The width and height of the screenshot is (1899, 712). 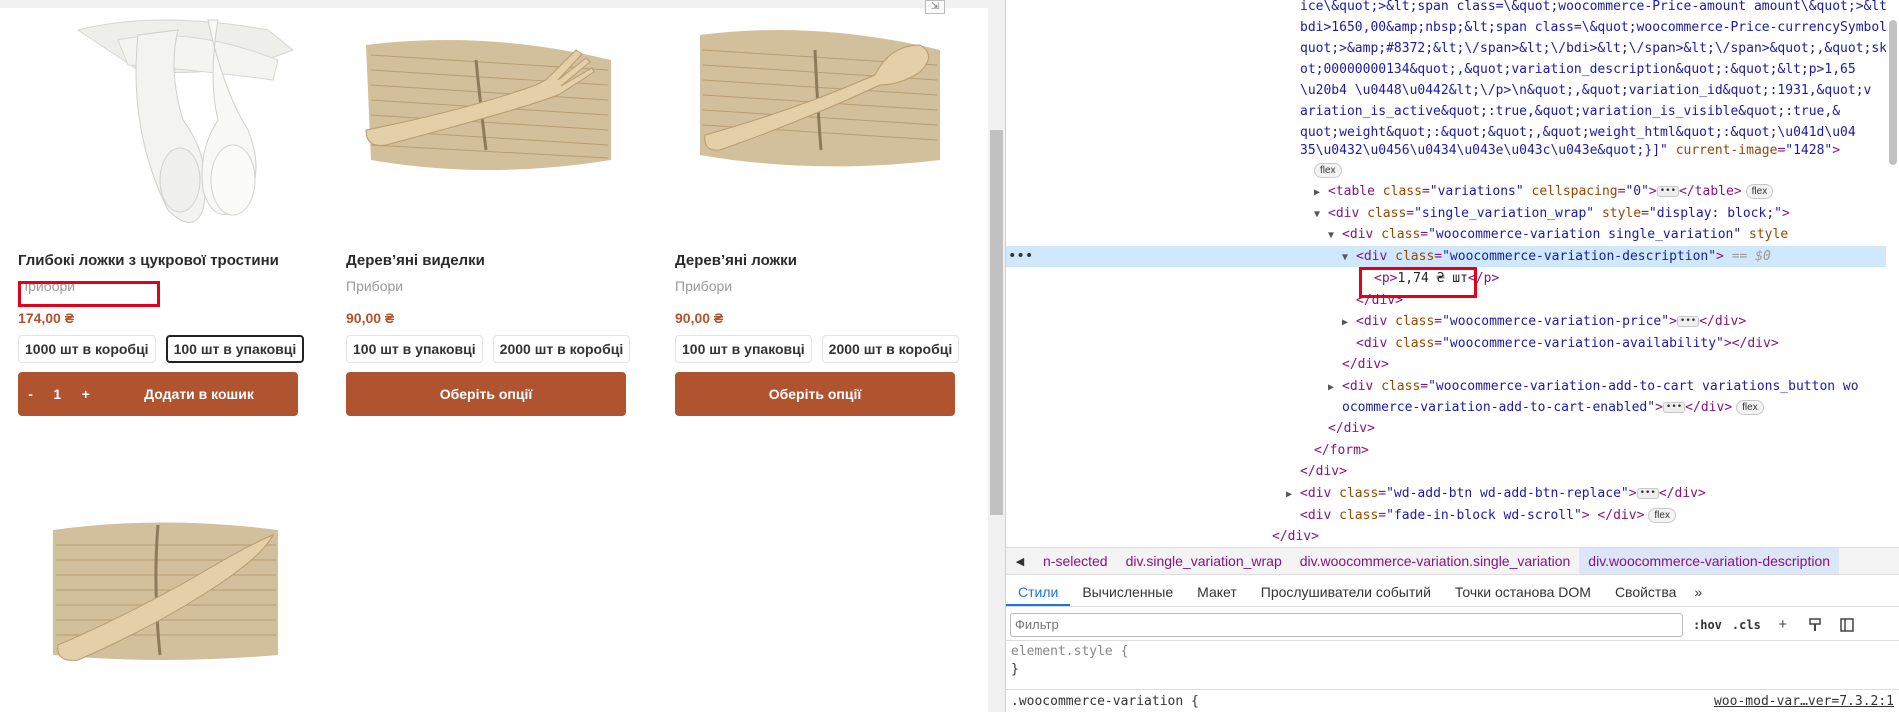 I want to click on variation-swatches: 1000 шт в коробці 100 шт в упаковці, so click(x=161, y=349).